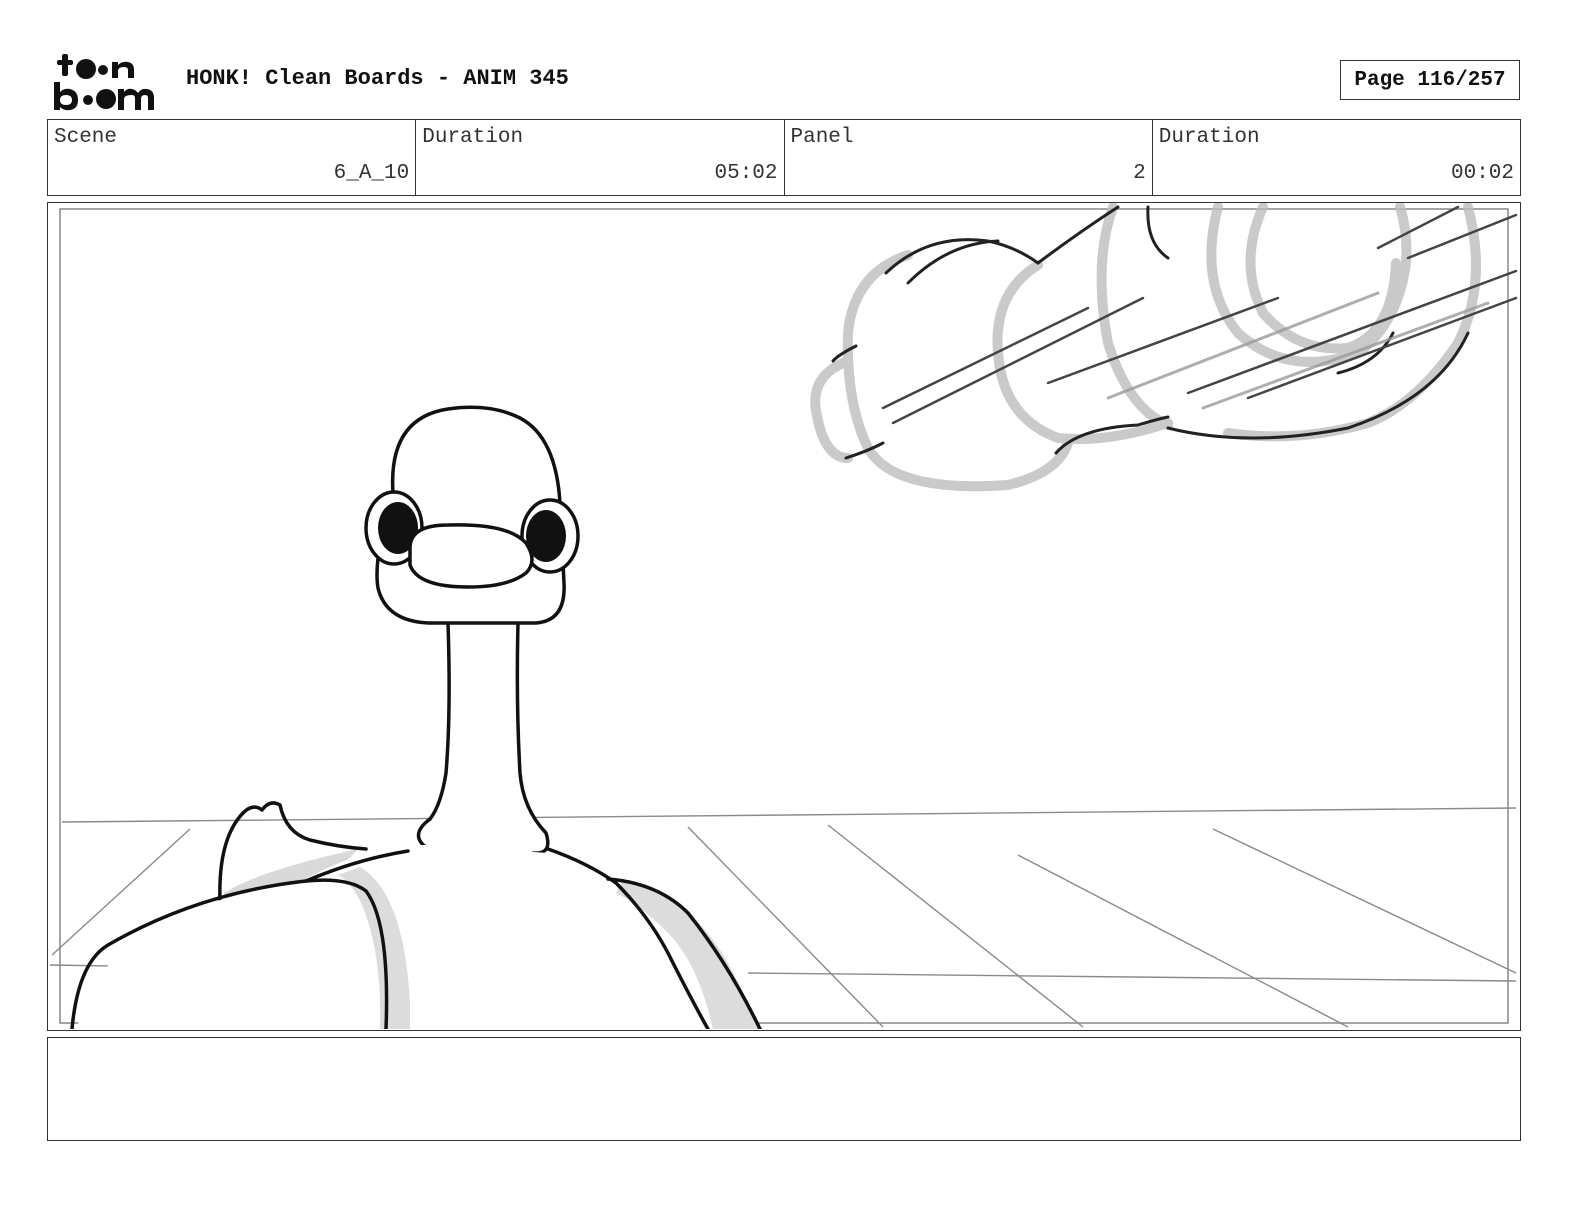  What do you see at coordinates (377, 78) in the screenshot?
I see `document-title: HONK! Clean Boards - ANIM 345` at bounding box center [377, 78].